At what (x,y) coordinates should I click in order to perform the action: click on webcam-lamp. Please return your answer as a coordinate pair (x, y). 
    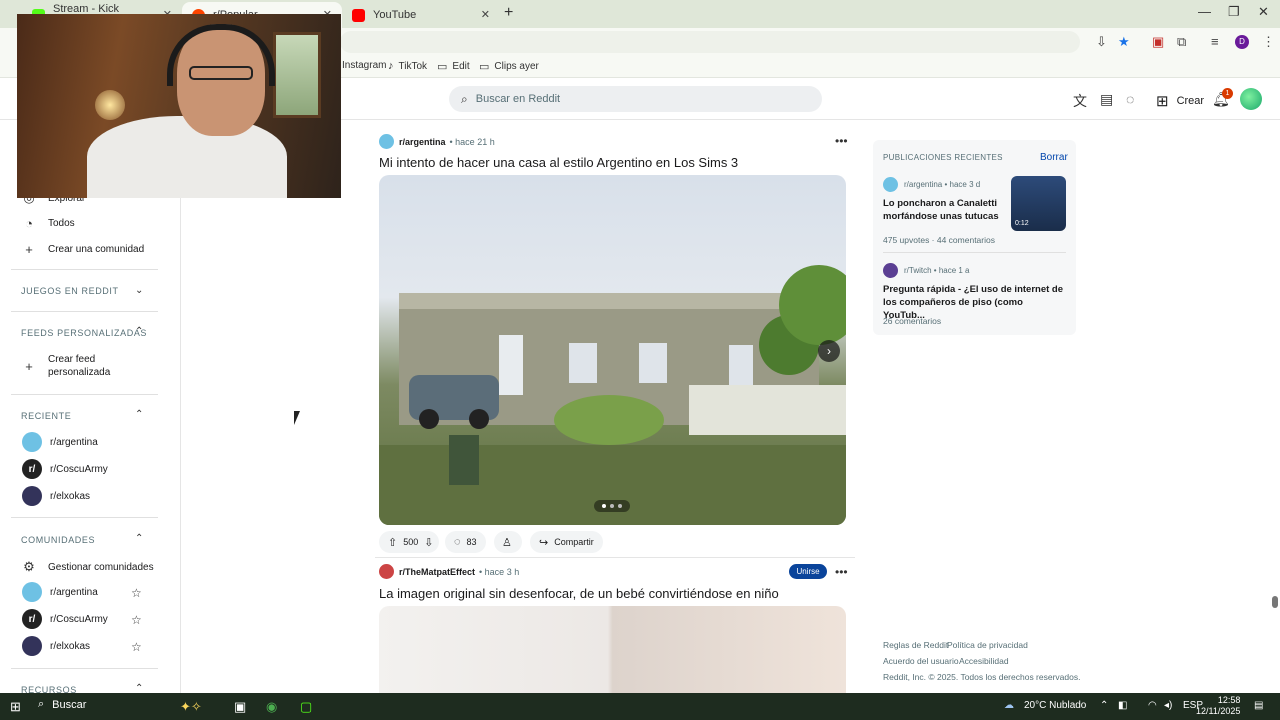
    Looking at the image, I should click on (110, 105).